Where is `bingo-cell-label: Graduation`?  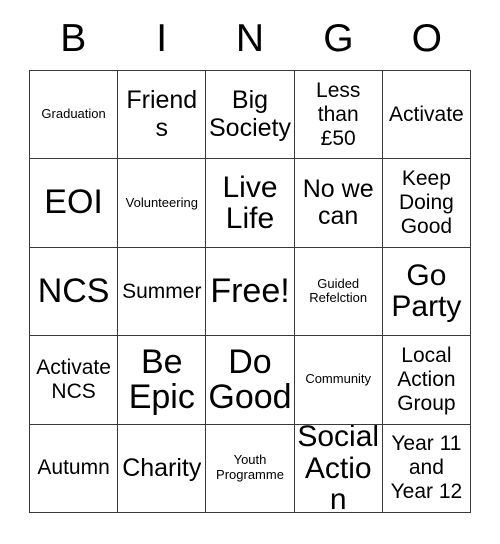 bingo-cell-label: Graduation is located at coordinates (73, 114).